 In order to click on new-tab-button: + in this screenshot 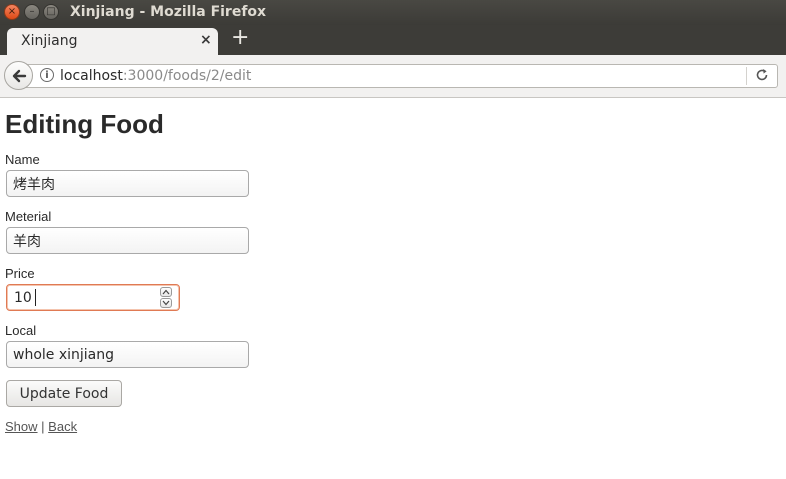, I will do `click(240, 38)`.